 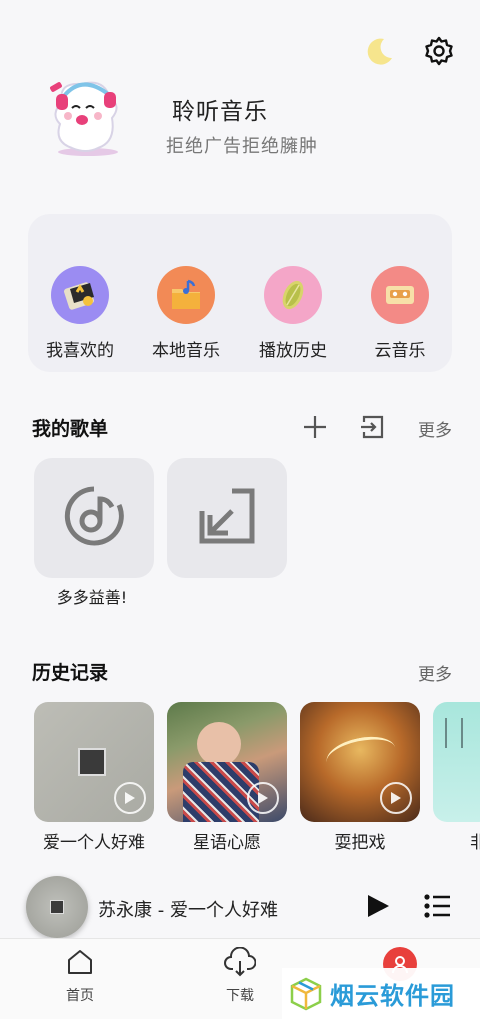 What do you see at coordinates (240, 962) in the screenshot?
I see `cloud-download-icon` at bounding box center [240, 962].